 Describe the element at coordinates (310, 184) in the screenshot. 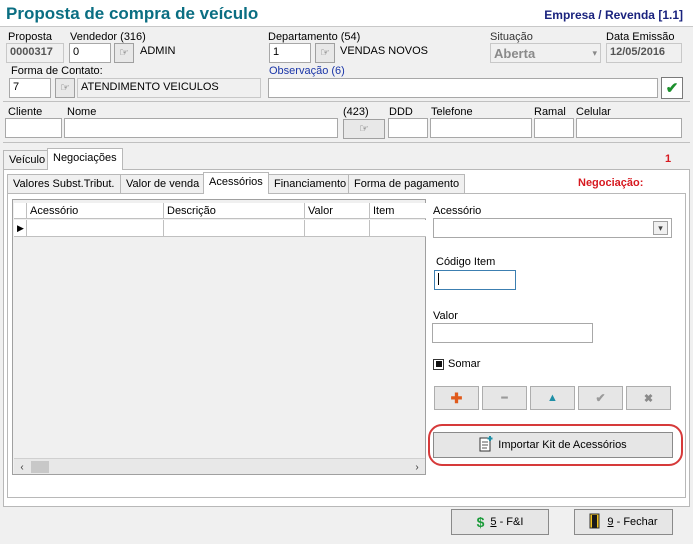

I see `tab-financiamento: Financiamento` at that location.